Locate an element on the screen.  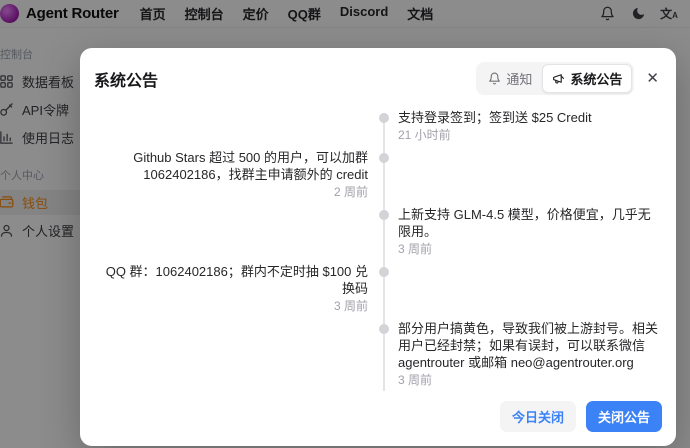
tab-label: 系统公告 is located at coordinates (596, 79).